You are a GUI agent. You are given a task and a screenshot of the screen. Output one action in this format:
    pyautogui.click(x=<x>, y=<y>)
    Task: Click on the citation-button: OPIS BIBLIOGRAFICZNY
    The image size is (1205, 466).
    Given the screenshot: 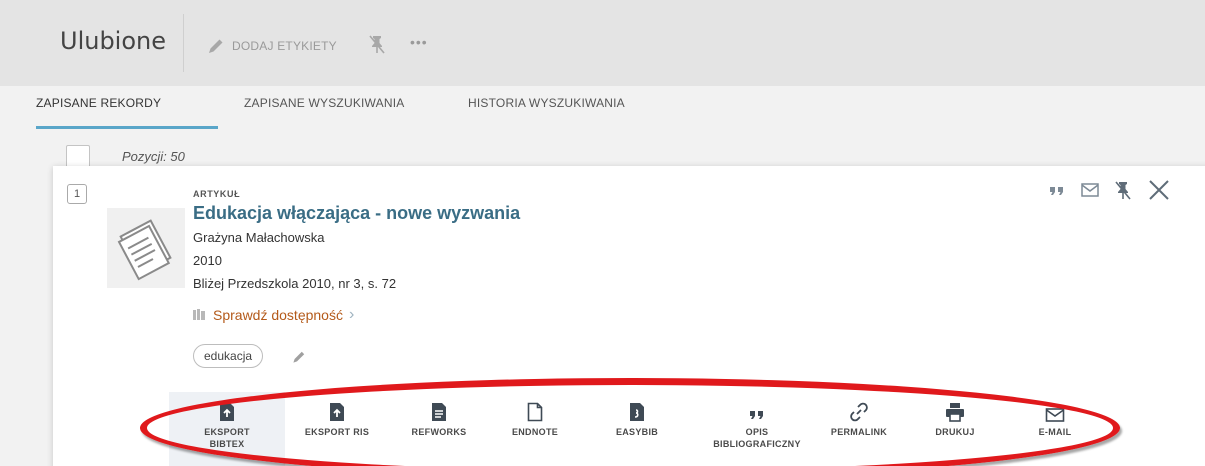 What is the action you would take?
    pyautogui.click(x=757, y=429)
    